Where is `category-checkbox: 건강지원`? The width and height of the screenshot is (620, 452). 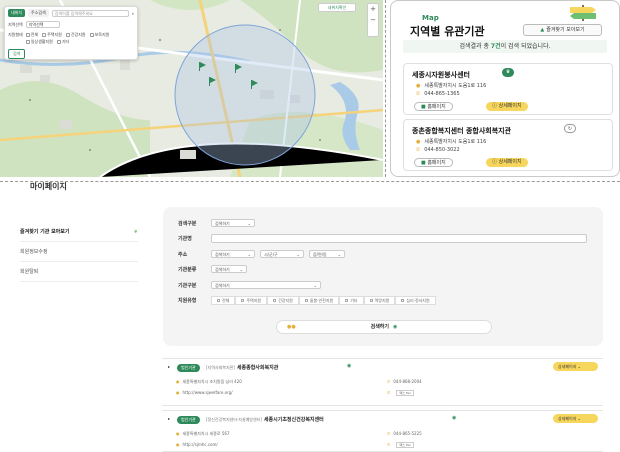 category-checkbox: 건강지원 is located at coordinates (75, 35).